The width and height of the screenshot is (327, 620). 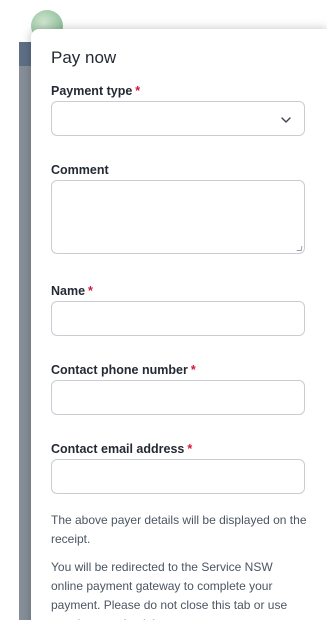 What do you see at coordinates (178, 476) in the screenshot?
I see `email-input` at bounding box center [178, 476].